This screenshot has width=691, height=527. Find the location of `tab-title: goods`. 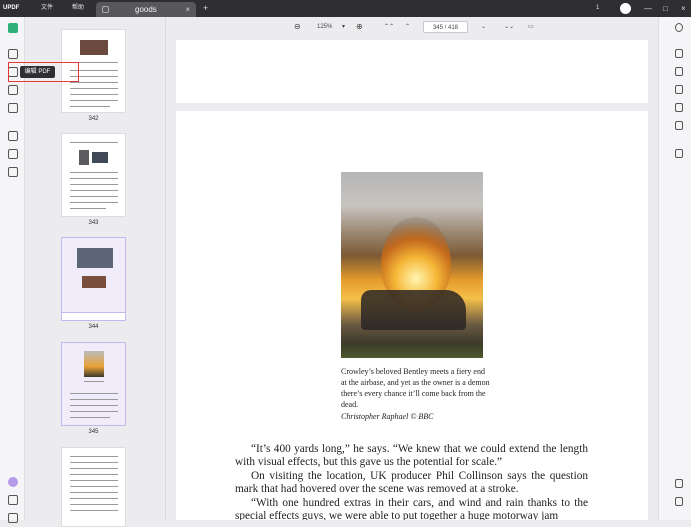

tab-title: goods is located at coordinates (146, 9).